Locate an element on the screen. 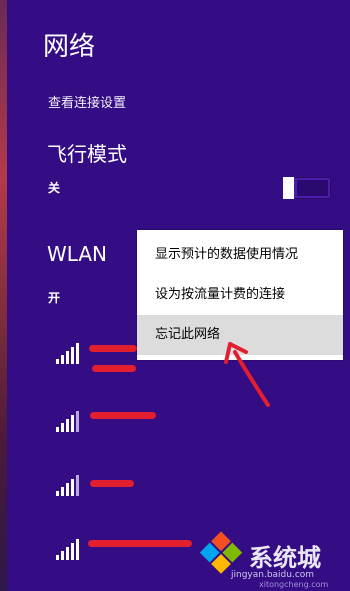 The image size is (350, 591). watermark-url: jingyan.baidu.com is located at coordinates (273, 575).